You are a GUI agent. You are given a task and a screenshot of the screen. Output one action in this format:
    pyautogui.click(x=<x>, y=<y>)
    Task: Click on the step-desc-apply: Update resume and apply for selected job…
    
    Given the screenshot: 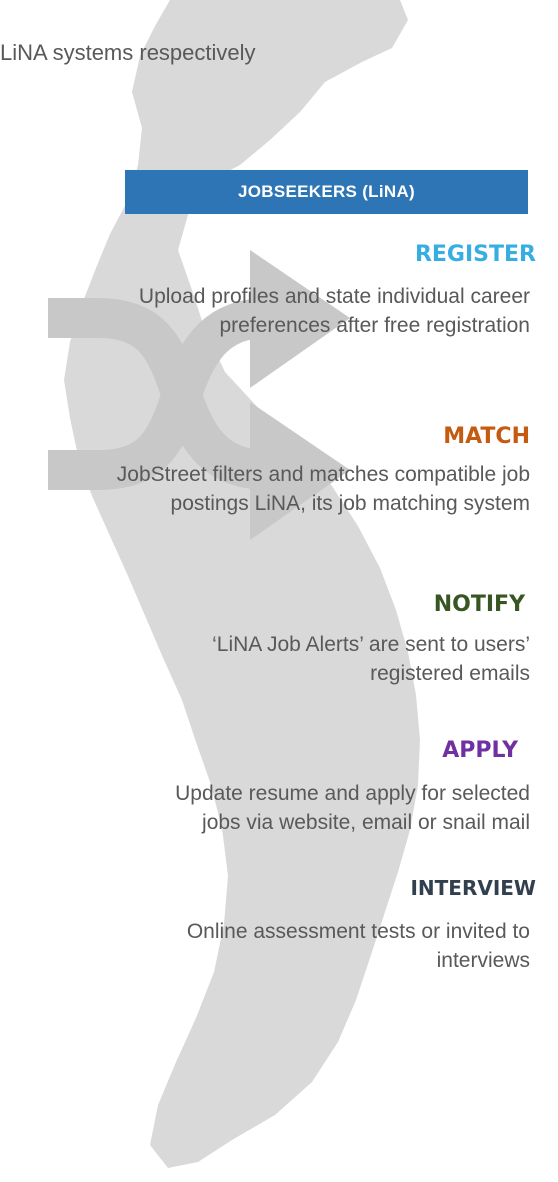 What is the action you would take?
    pyautogui.click(x=352, y=808)
    